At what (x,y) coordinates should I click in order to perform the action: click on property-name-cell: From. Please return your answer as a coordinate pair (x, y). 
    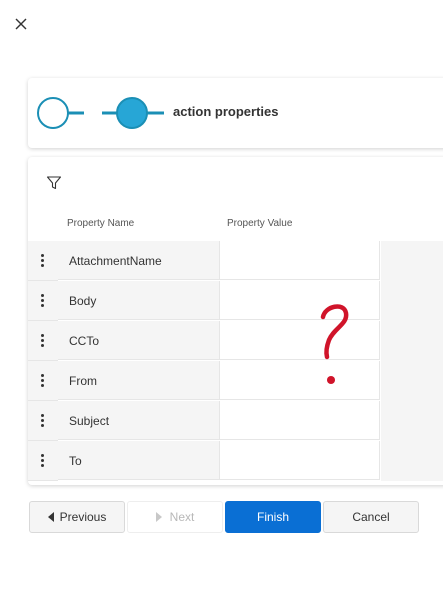
    Looking at the image, I should click on (139, 380).